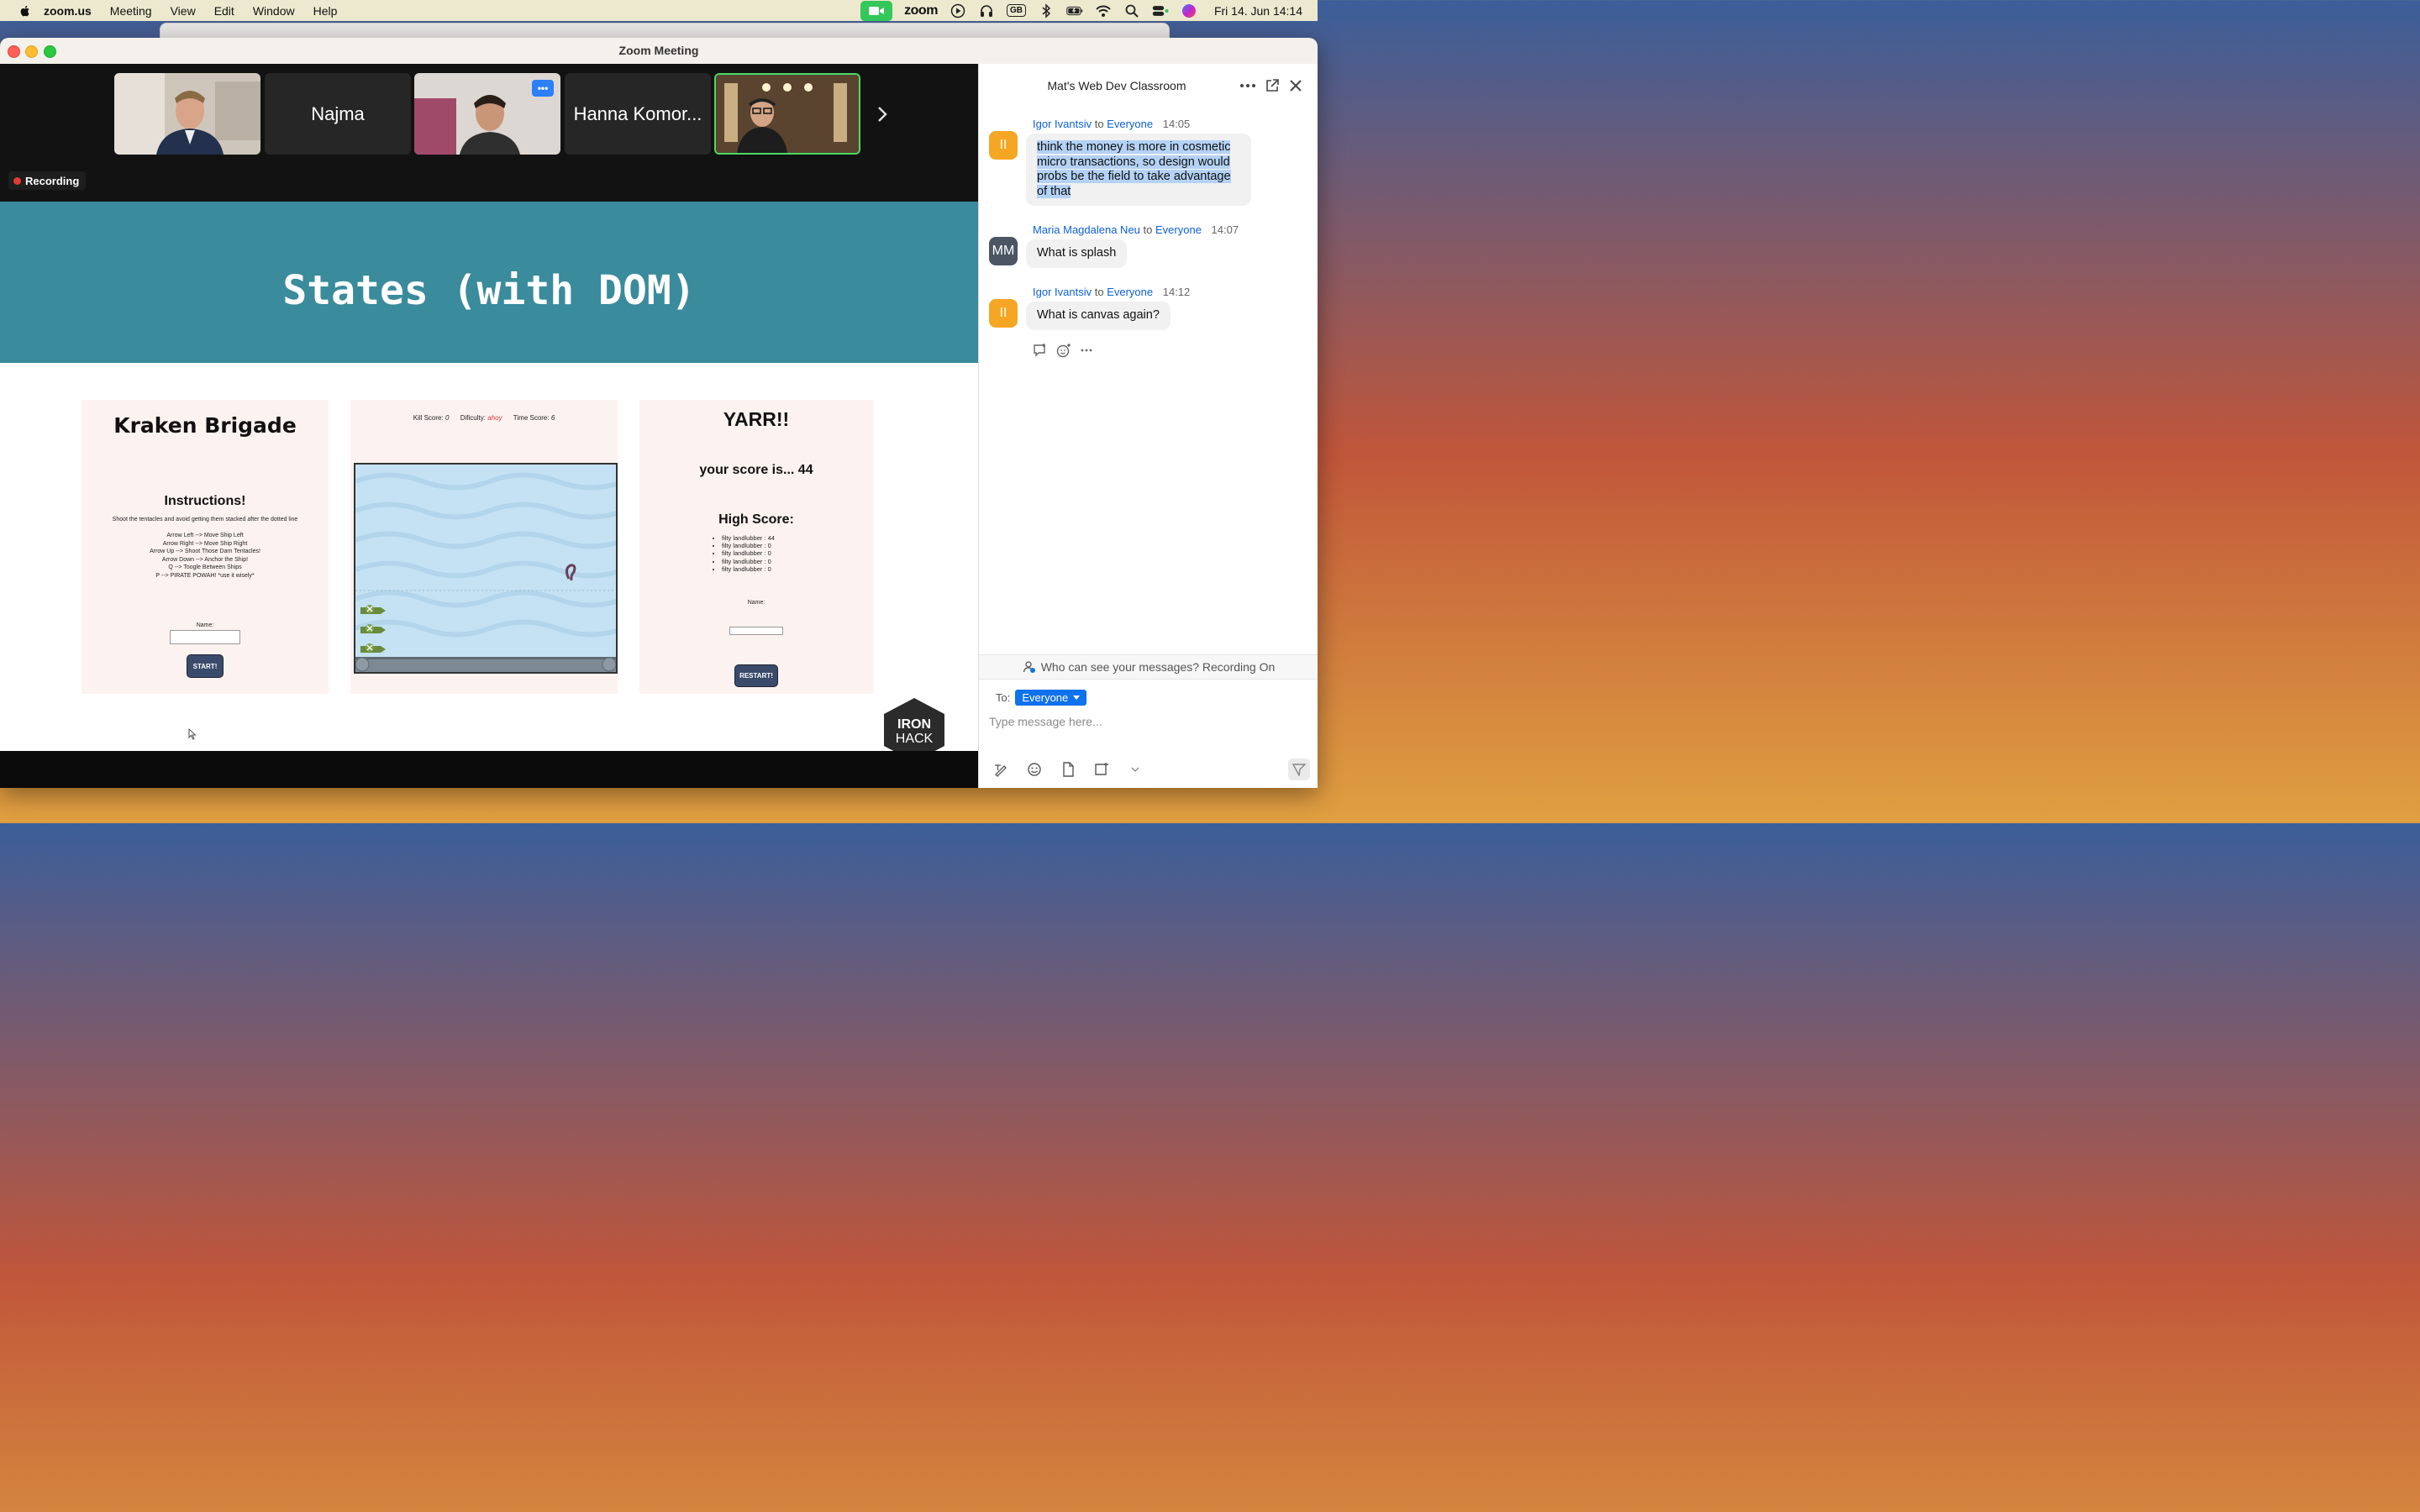  I want to click on zoom-camera-status-icon, so click(876, 10).